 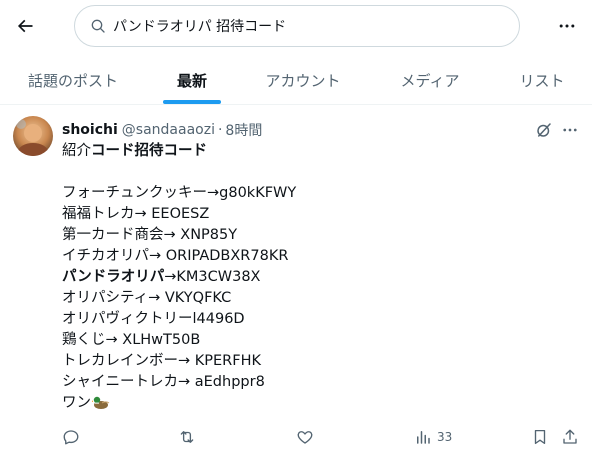 I want to click on back-arrow-icon, so click(x=25, y=26).